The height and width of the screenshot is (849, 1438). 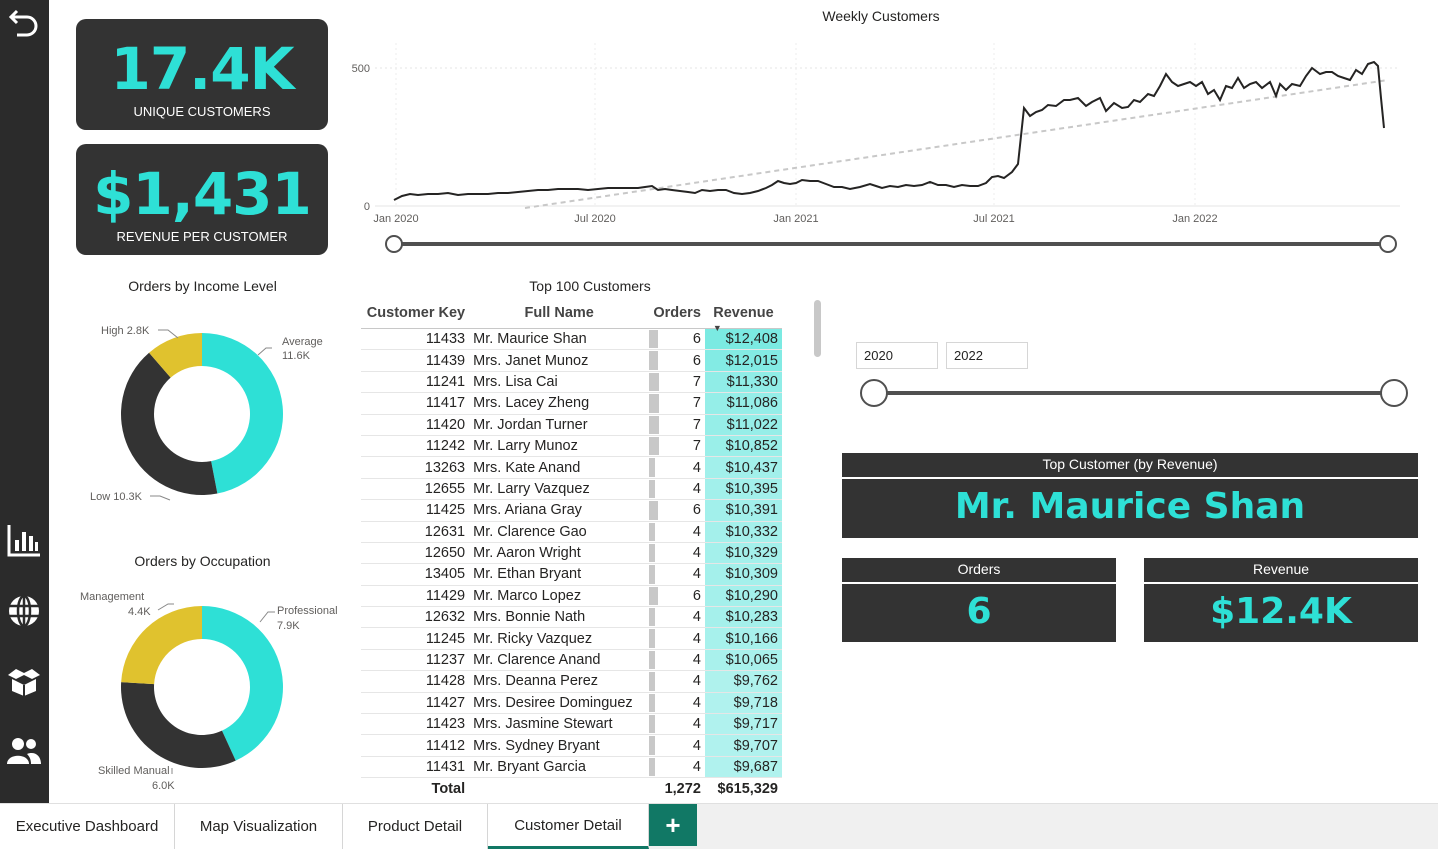 What do you see at coordinates (559, 681) in the screenshot?
I see `full-name-cell: Mrs. Deanna Perez` at bounding box center [559, 681].